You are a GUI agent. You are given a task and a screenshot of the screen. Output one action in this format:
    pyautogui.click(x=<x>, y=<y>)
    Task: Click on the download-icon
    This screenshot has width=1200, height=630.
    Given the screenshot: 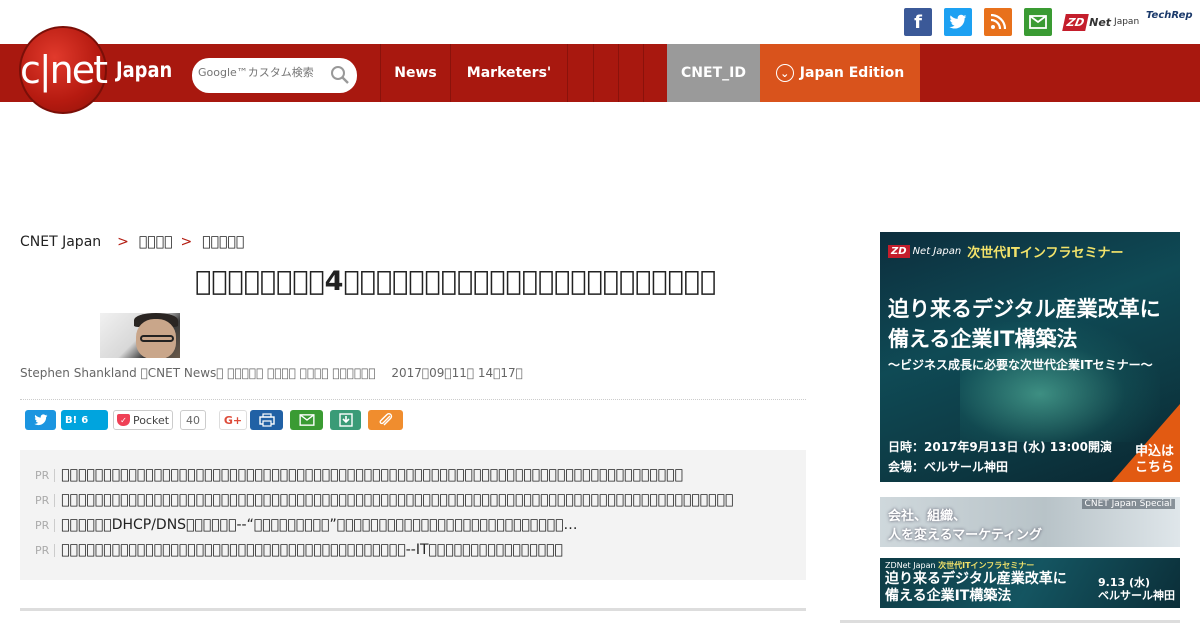 What is the action you would take?
    pyautogui.click(x=345, y=420)
    